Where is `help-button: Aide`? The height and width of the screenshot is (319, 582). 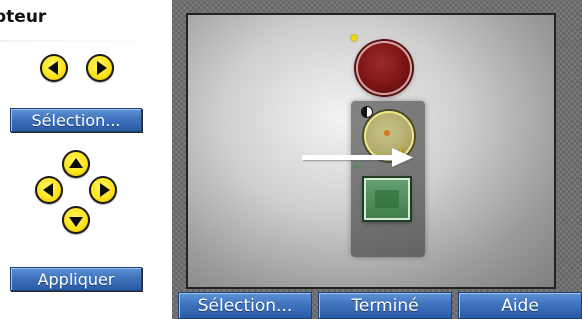 help-button: Aide is located at coordinates (520, 305).